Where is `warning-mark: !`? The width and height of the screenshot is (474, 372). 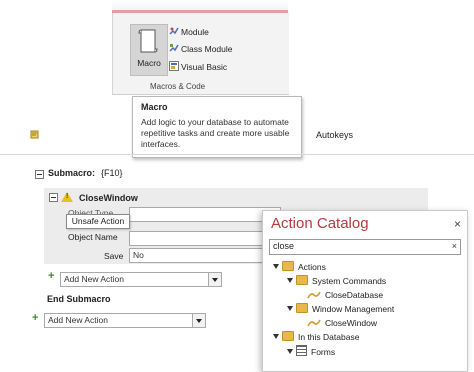 warning-mark: ! is located at coordinates (67, 196).